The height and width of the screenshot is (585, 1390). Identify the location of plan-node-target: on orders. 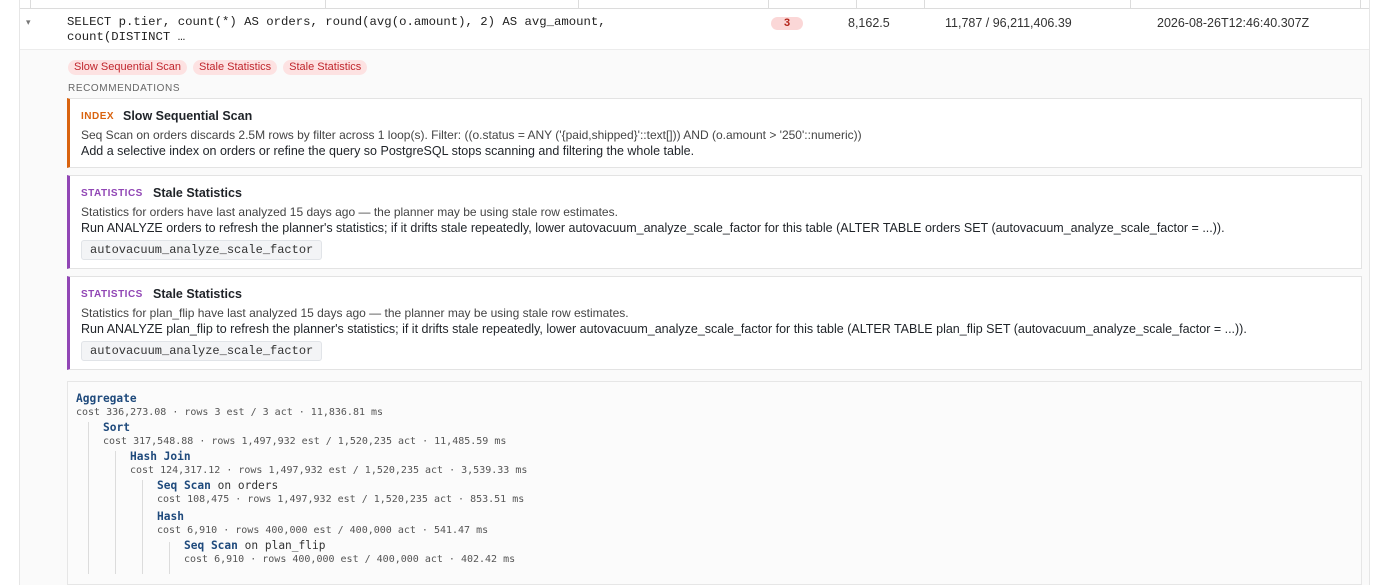
(248, 485).